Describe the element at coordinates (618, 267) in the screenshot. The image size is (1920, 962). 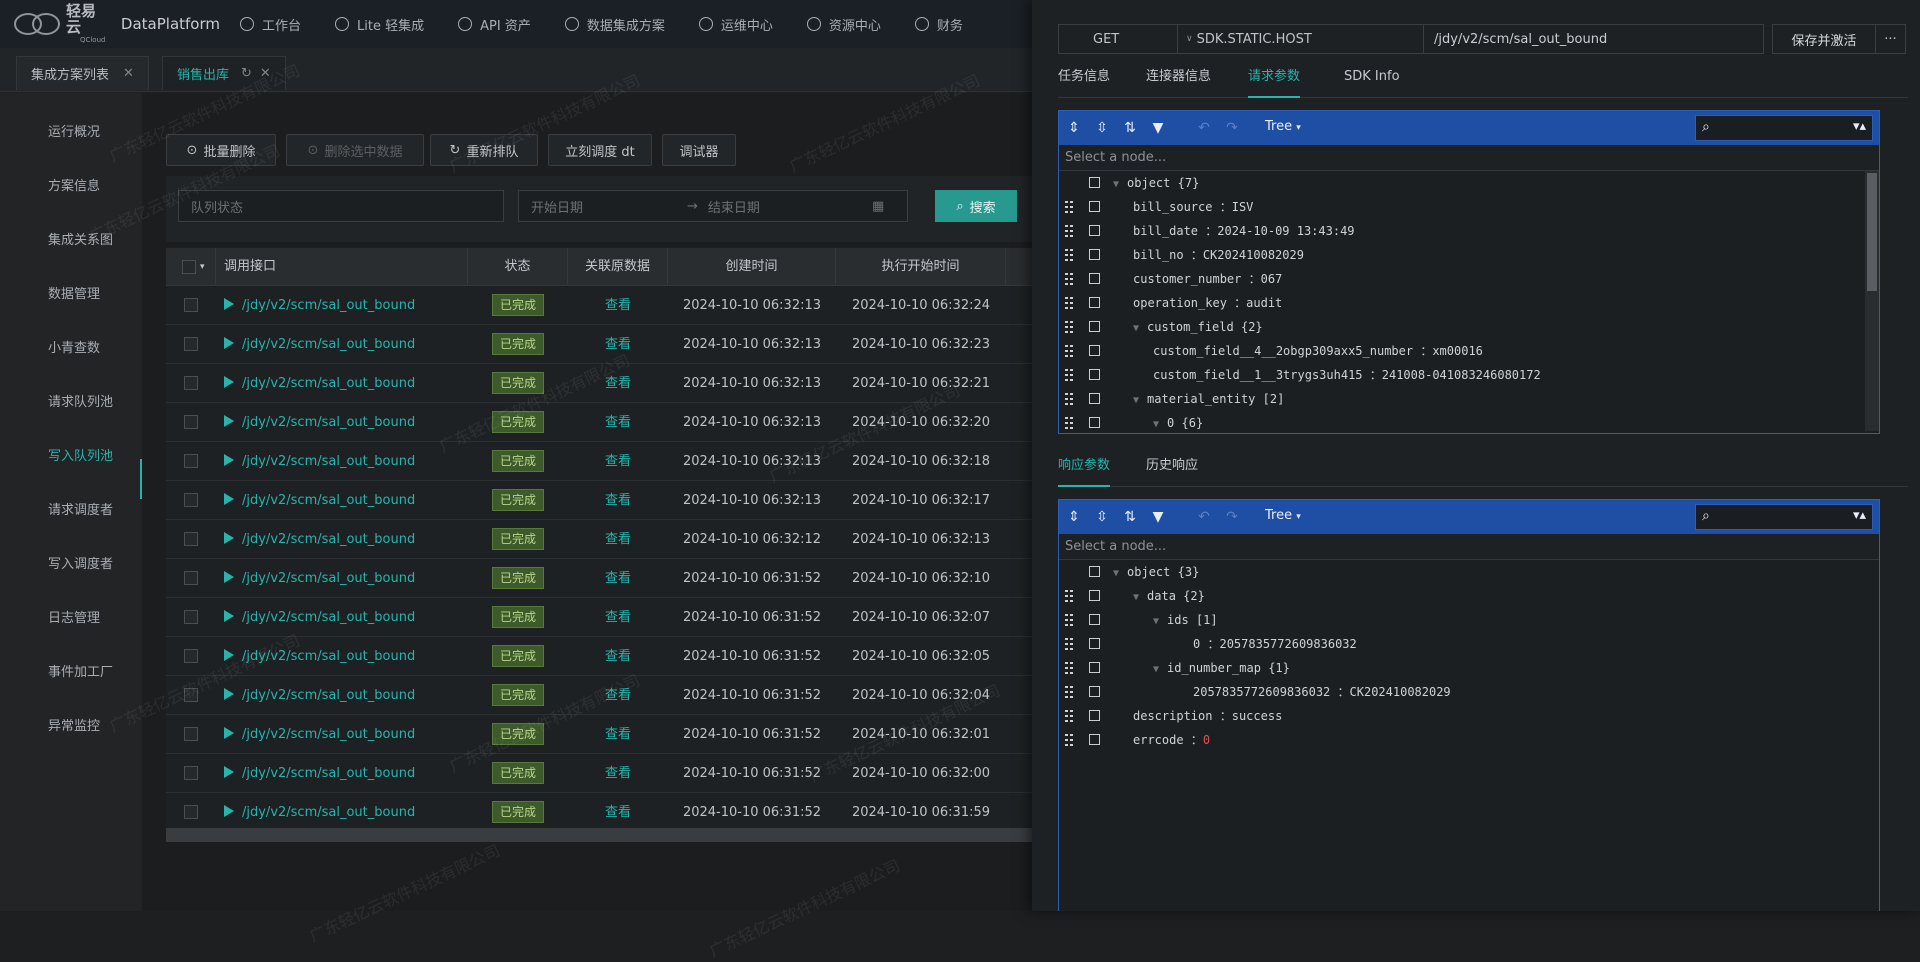
I see `header-source: 关联原数据` at that location.